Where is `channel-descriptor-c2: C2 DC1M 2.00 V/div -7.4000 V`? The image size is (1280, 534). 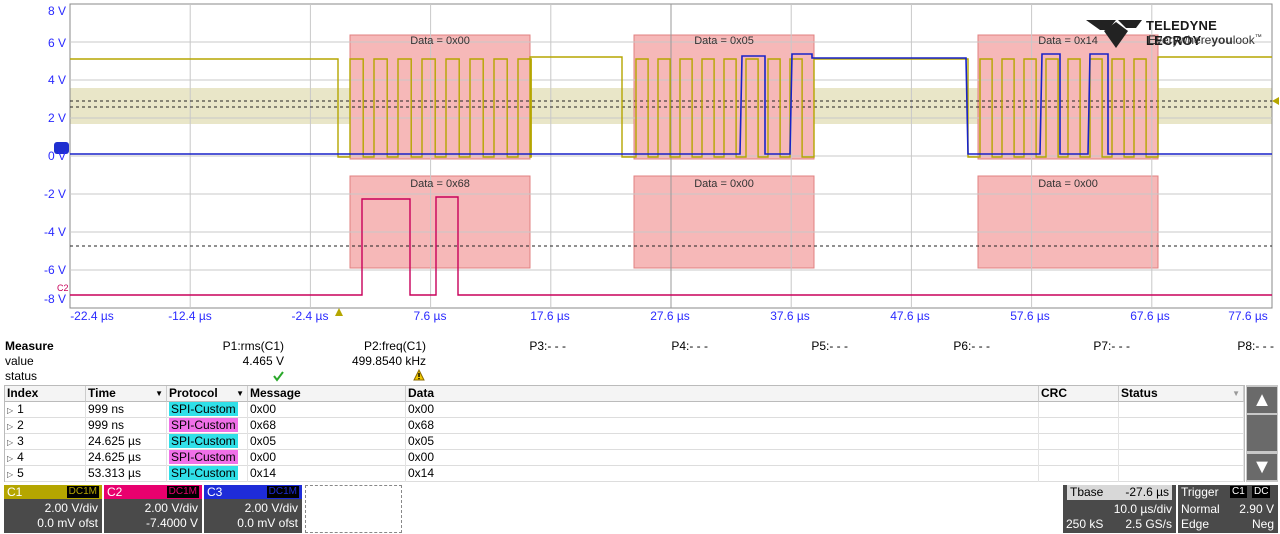
channel-descriptor-c2: C2 DC1M 2.00 V/div -7.4000 V is located at coordinates (153, 509).